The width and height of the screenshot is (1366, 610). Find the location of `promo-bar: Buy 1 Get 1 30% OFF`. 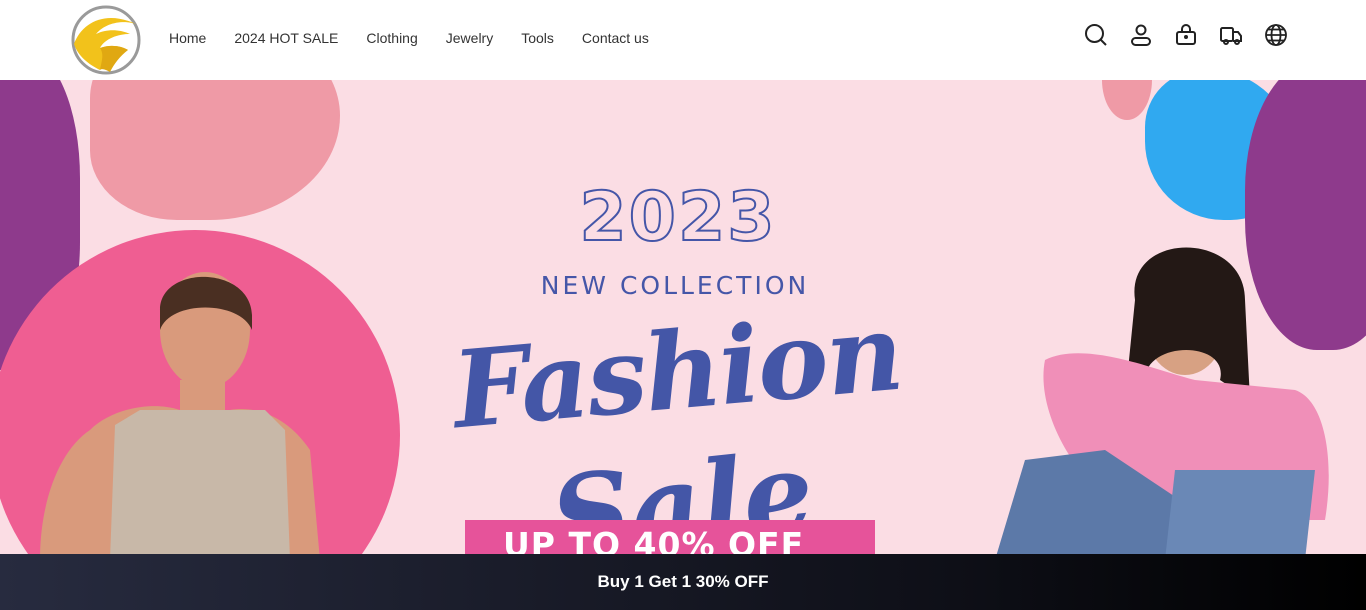

promo-bar: Buy 1 Get 1 30% OFF is located at coordinates (683, 582).